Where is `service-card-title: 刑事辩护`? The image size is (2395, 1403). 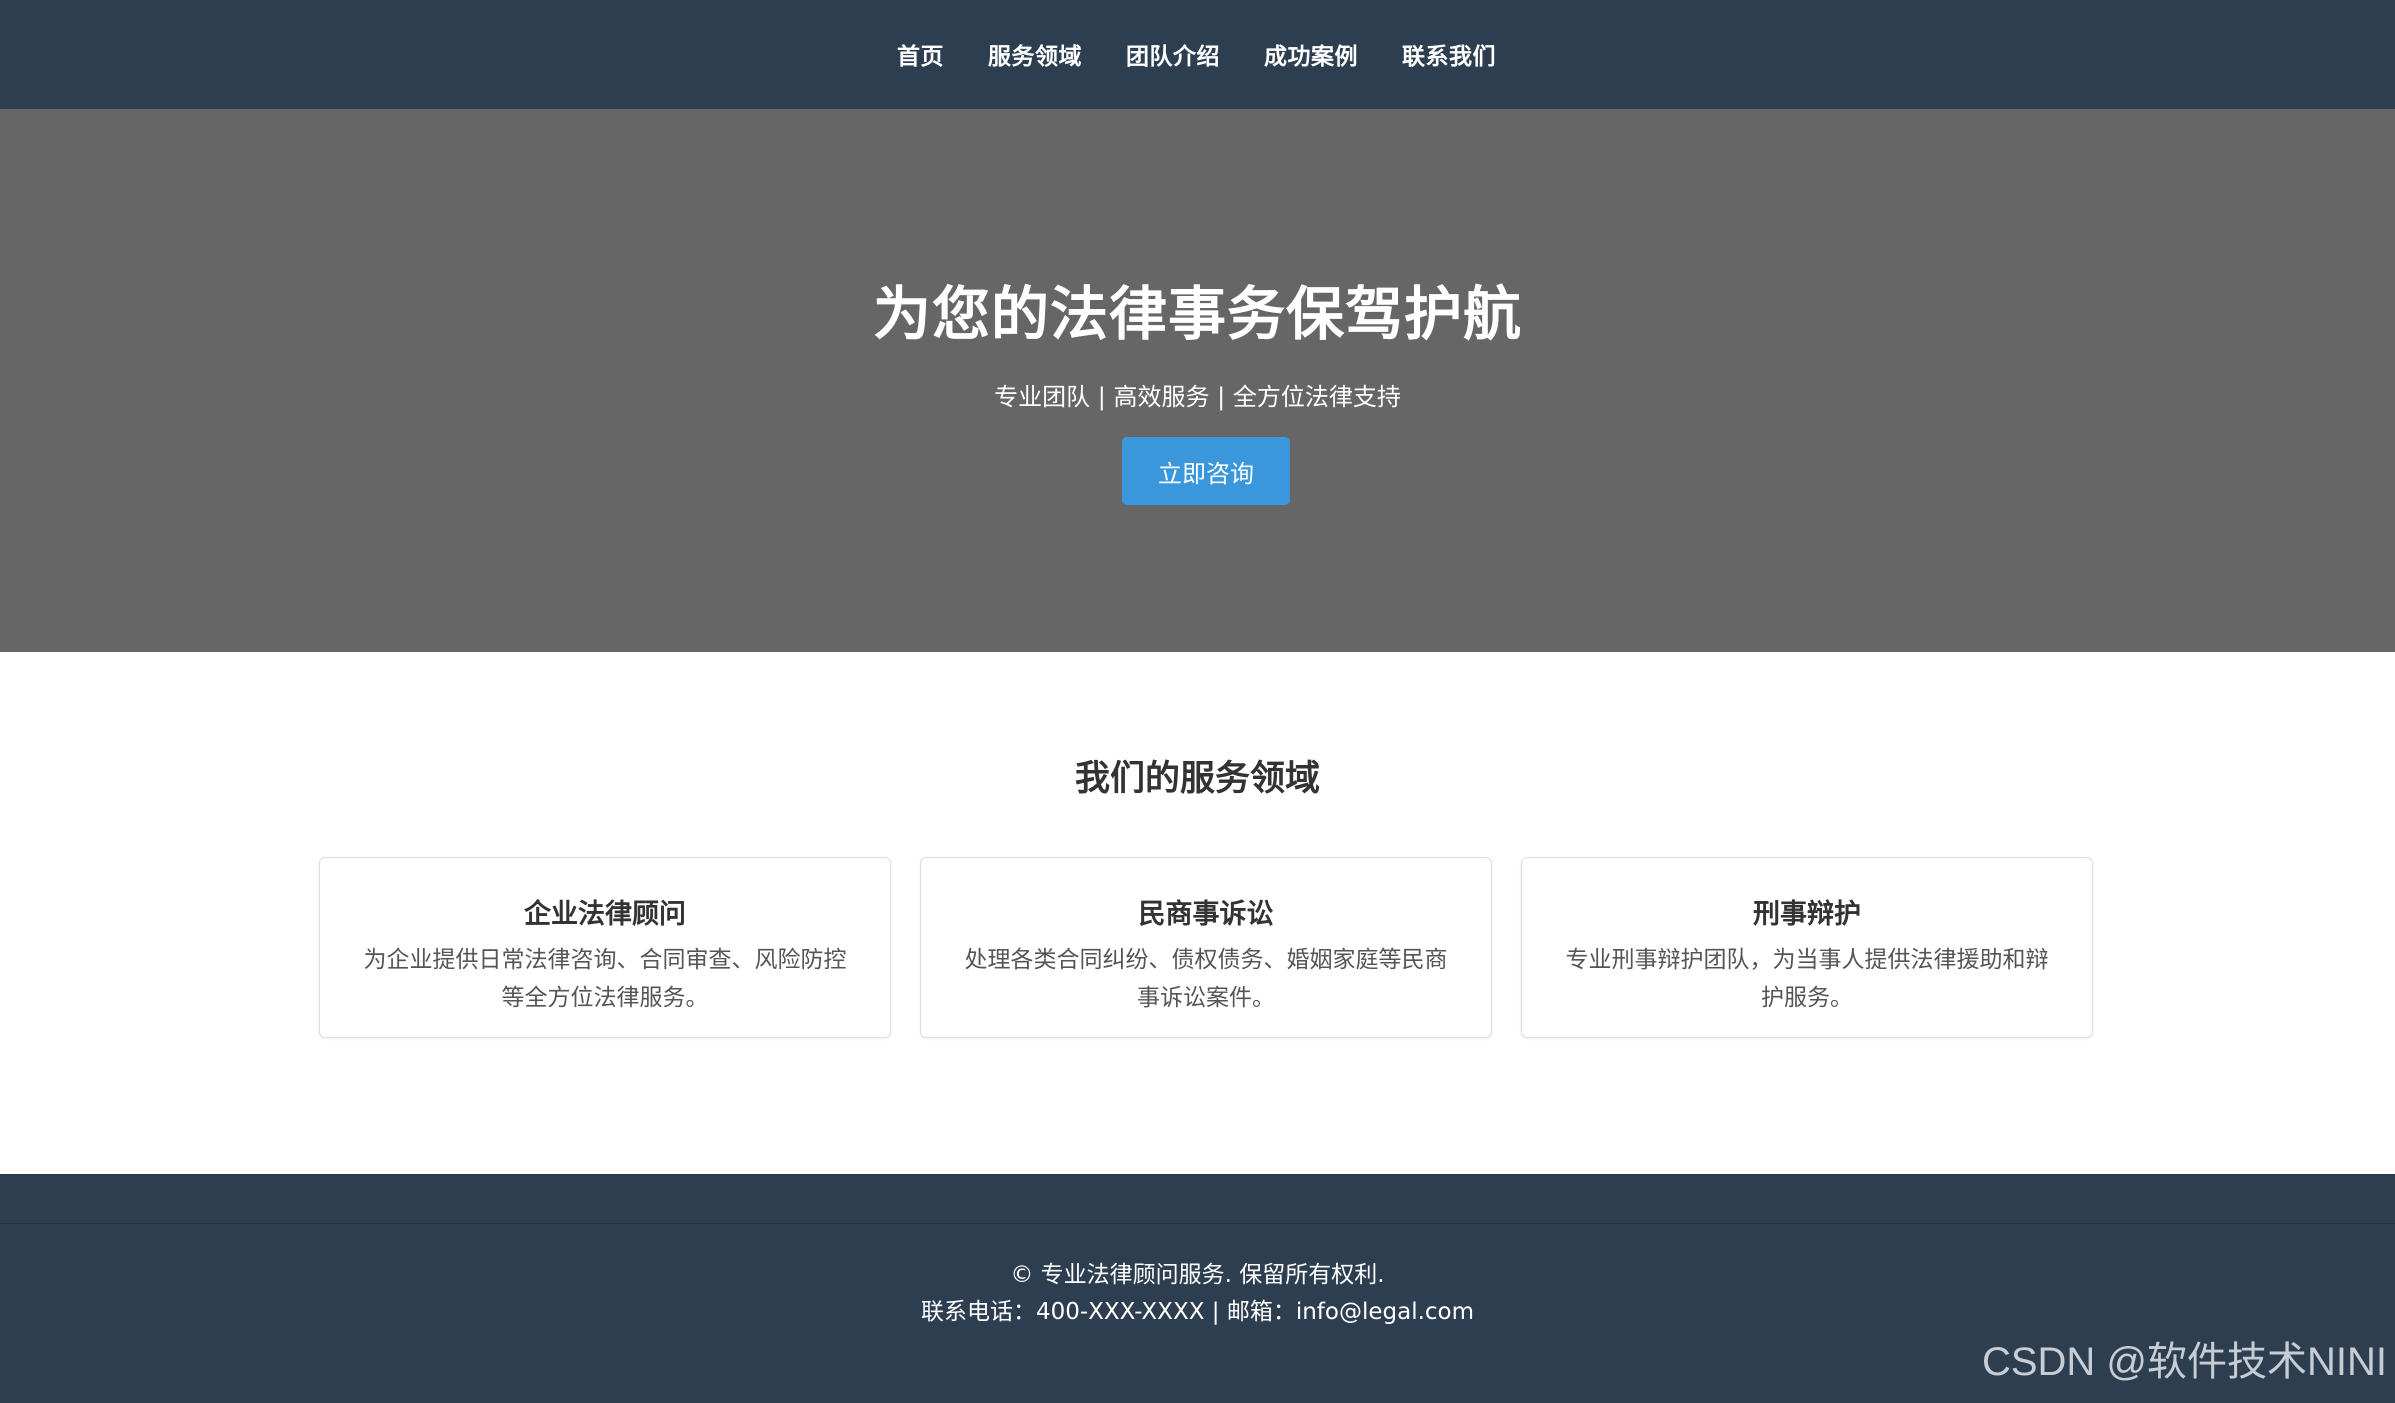
service-card-title: 刑事辩护 is located at coordinates (1807, 914).